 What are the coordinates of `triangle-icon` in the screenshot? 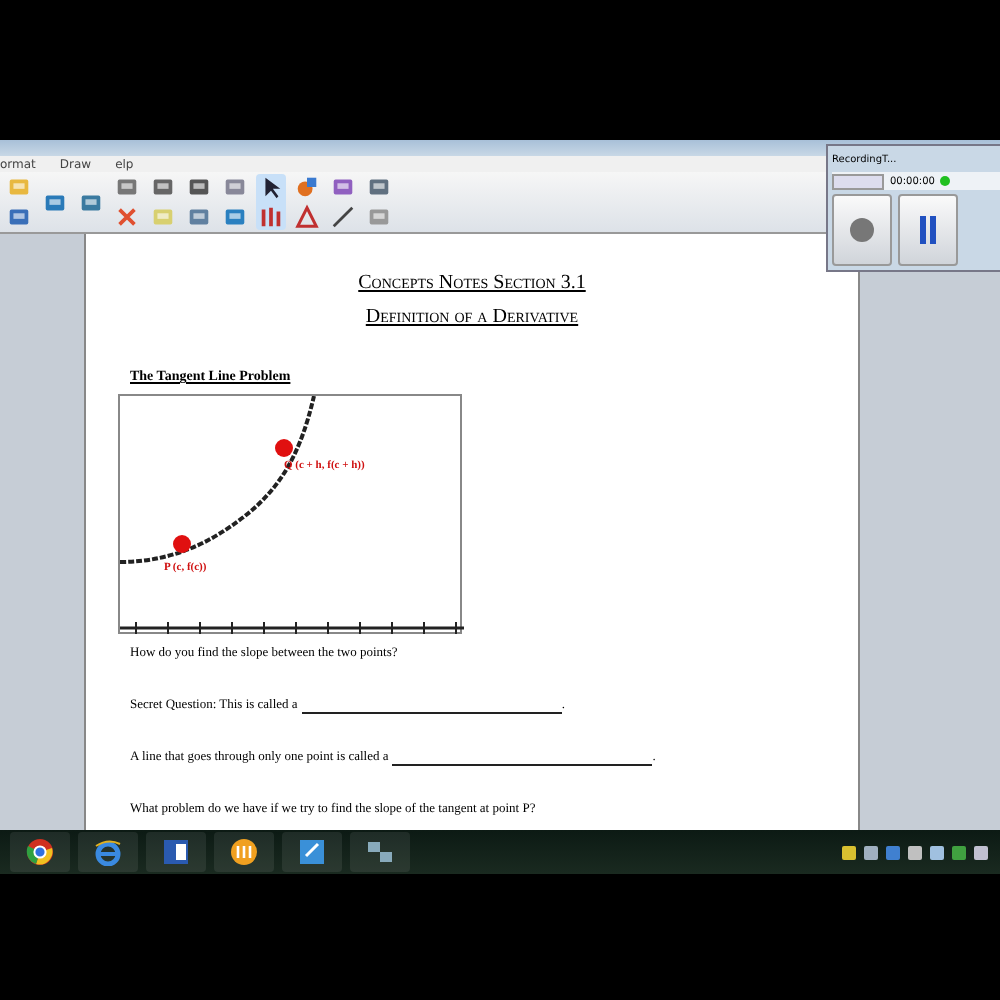 It's located at (307, 217).